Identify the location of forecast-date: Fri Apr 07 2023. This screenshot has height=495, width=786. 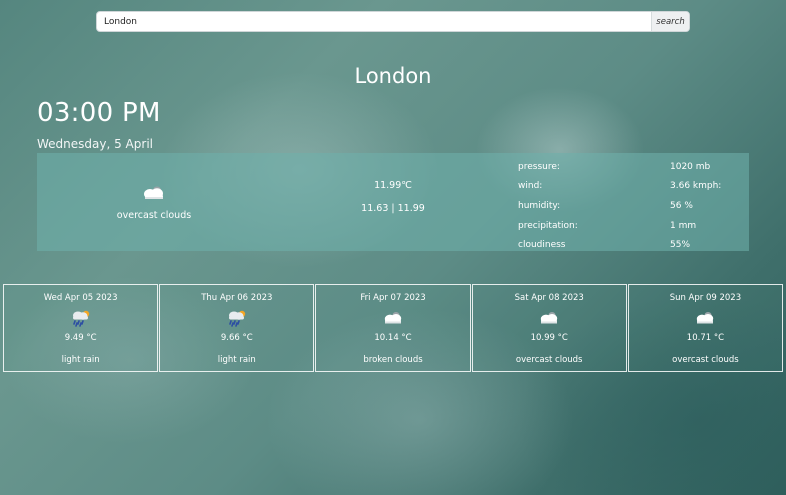
(393, 298).